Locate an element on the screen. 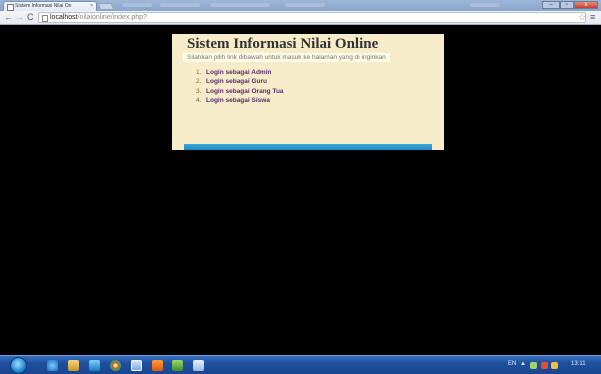  browser-tab: Sistem Informasi Nilai On × is located at coordinates (50, 6).